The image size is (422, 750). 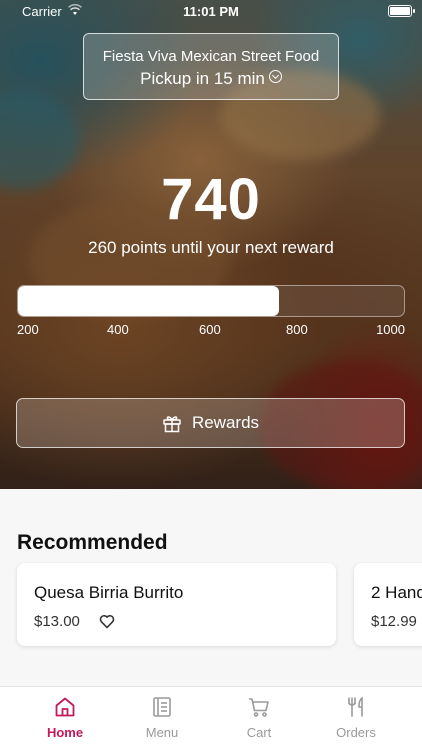 I want to click on recommended-item-card: 2 Hand $12.99, so click(x=388, y=604).